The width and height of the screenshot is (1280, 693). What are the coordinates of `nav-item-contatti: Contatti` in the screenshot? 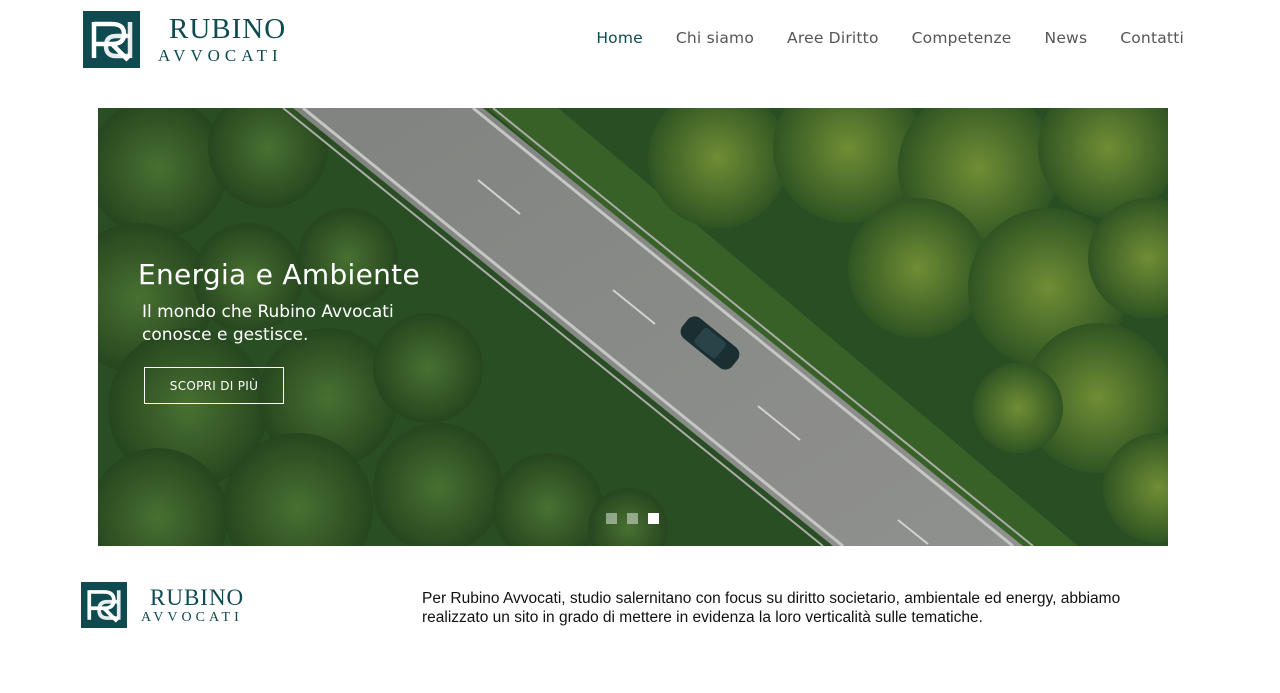 It's located at (1152, 38).